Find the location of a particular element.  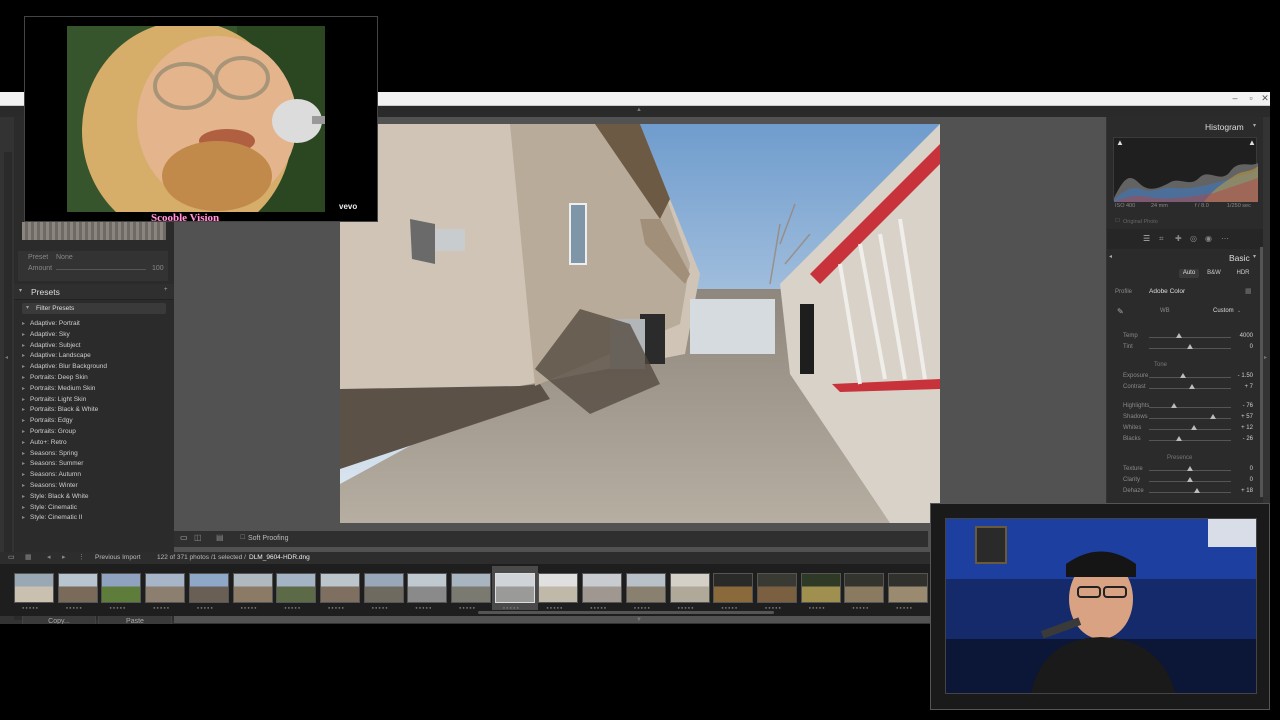

original-photo-toggle: ☐ is located at coordinates (1117, 221).